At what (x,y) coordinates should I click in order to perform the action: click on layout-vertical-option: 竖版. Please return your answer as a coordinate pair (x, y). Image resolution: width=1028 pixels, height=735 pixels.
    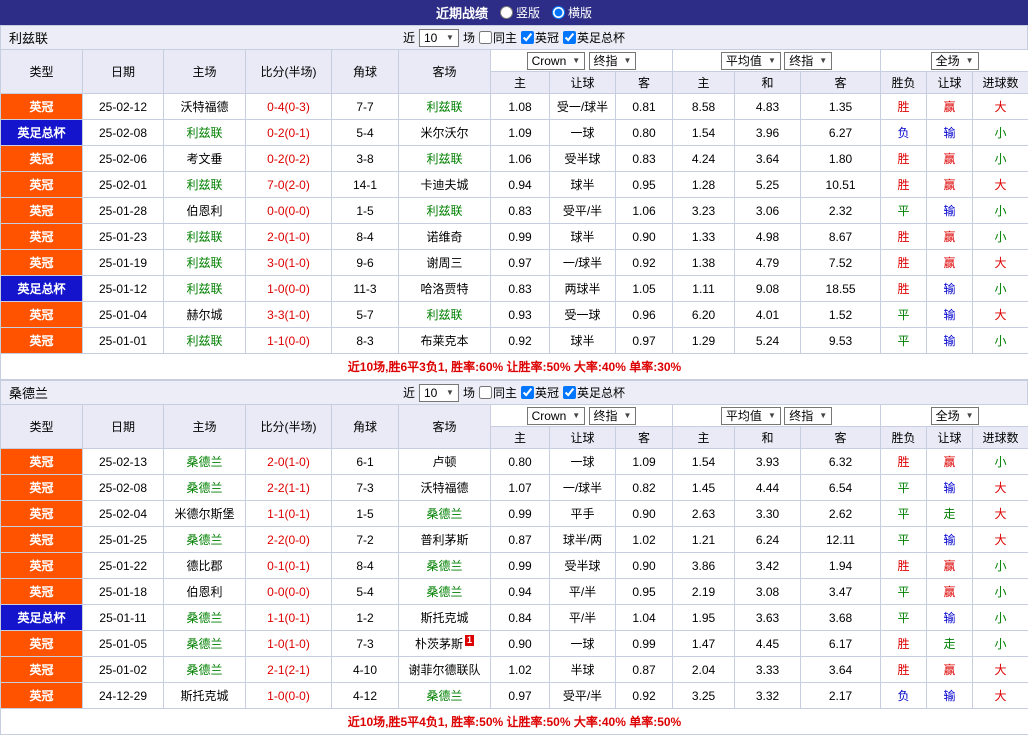
    Looking at the image, I should click on (520, 12).